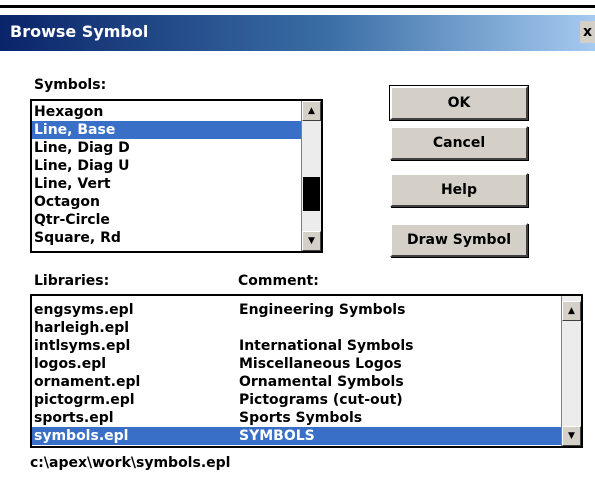 Image resolution: width=595 pixels, height=489 pixels. Describe the element at coordinates (277, 436) in the screenshot. I see `library-comment: SYMBOLS` at that location.